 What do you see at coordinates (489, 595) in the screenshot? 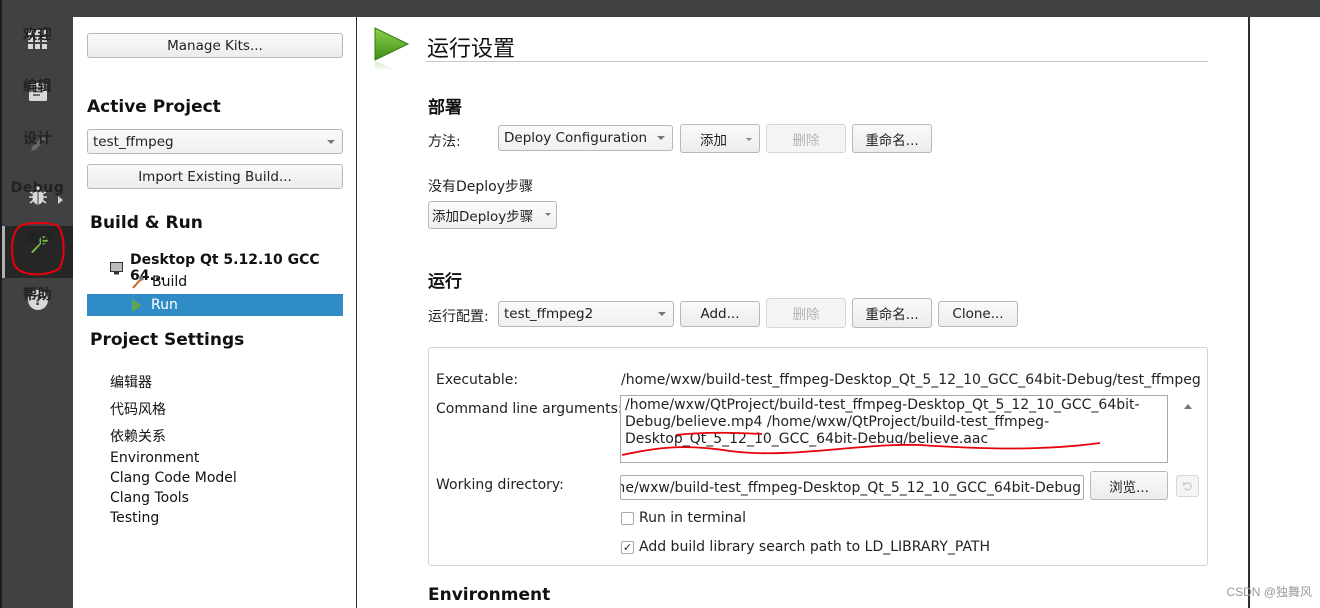
I see `environment-heading: Environment` at bounding box center [489, 595].